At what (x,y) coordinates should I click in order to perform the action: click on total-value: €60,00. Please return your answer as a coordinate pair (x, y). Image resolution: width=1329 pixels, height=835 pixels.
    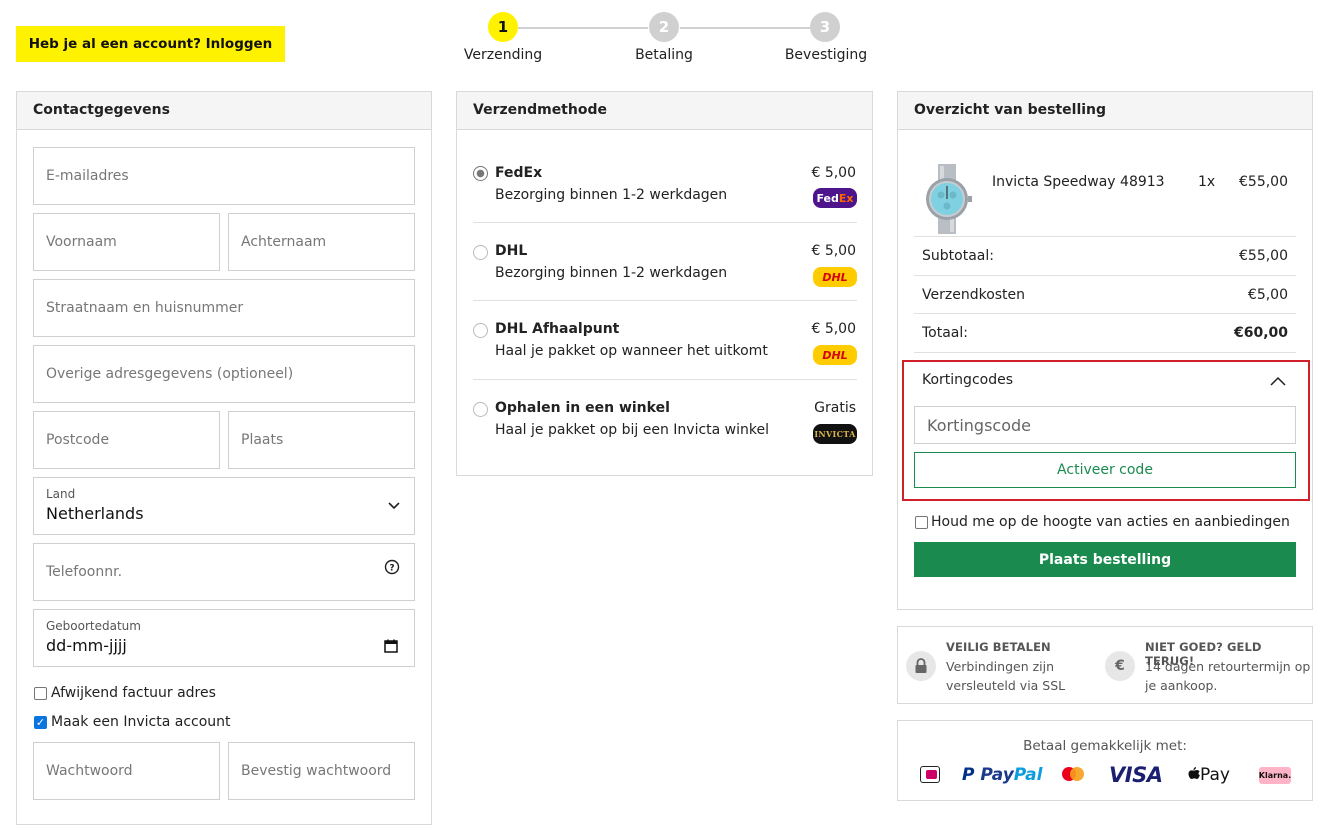
    Looking at the image, I should click on (1260, 333).